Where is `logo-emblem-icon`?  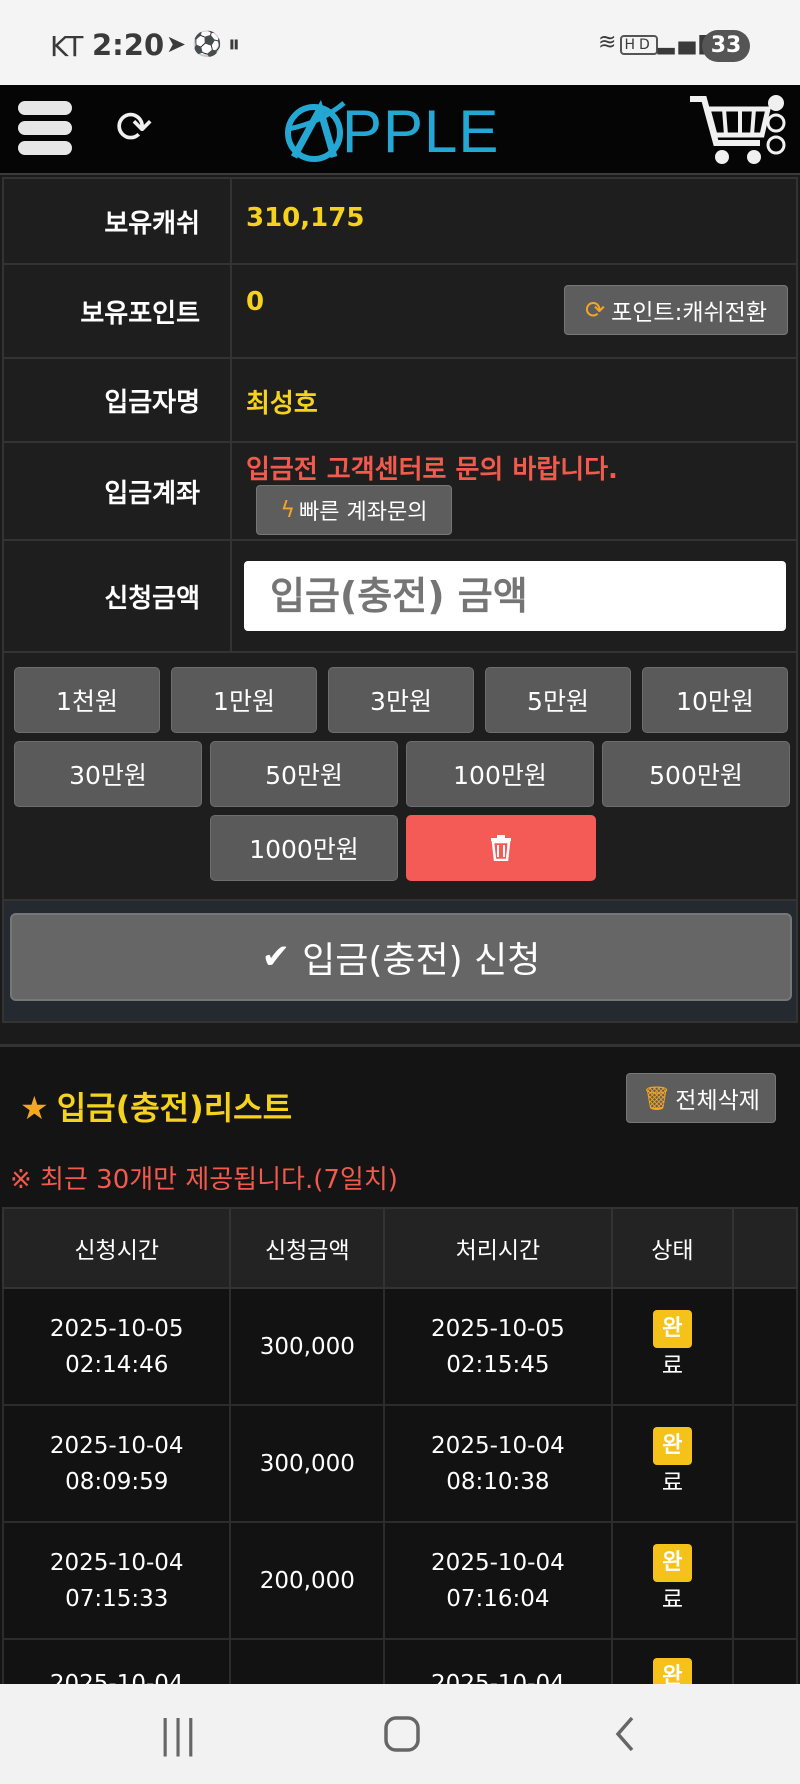
logo-emblem-icon is located at coordinates (315, 130).